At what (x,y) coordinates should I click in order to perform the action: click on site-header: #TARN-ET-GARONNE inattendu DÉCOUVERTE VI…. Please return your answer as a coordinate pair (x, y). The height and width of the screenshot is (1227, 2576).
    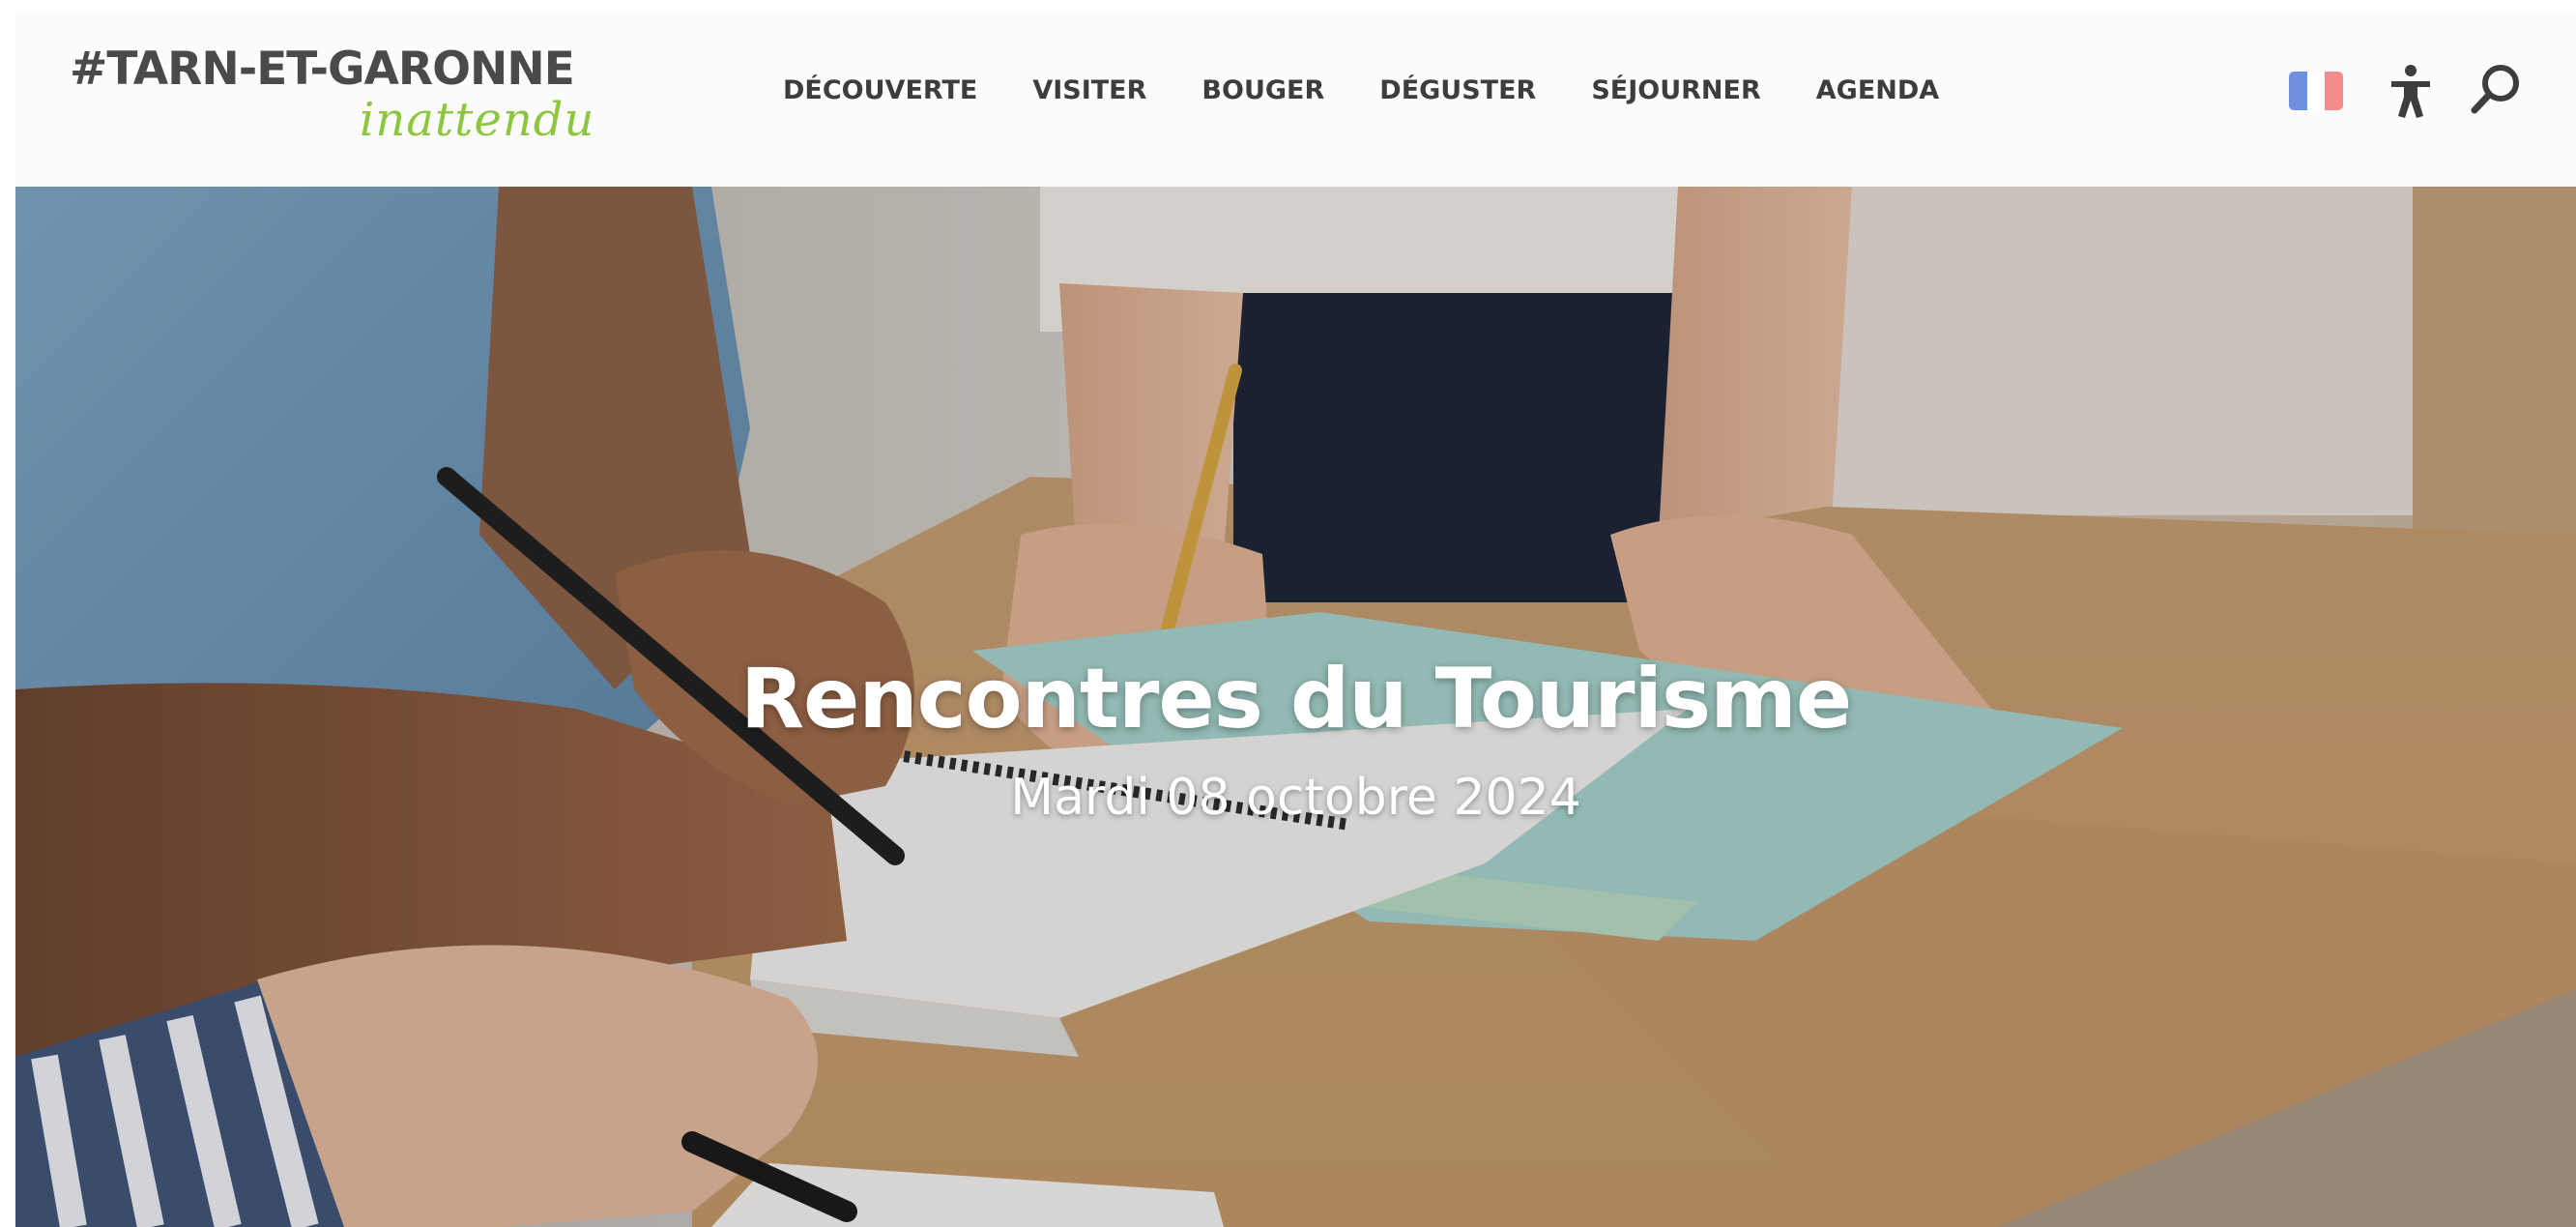
    Looking at the image, I should click on (1295, 100).